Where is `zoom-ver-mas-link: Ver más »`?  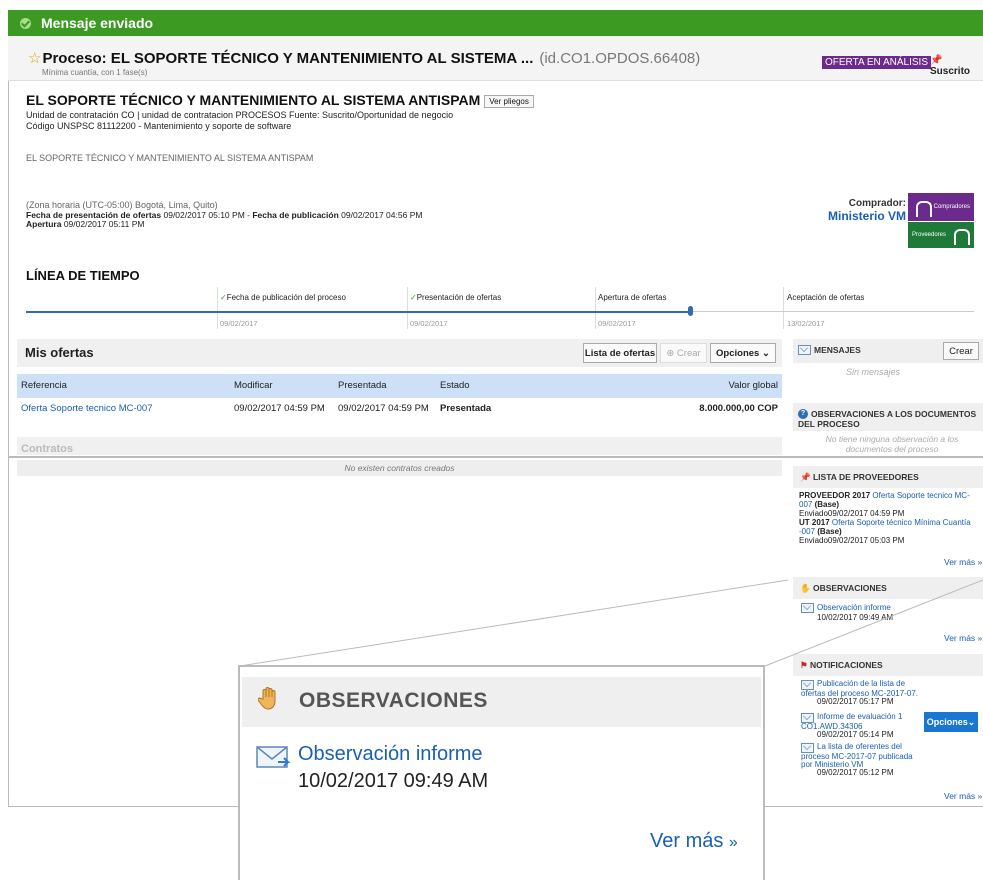
zoom-ver-mas-link: Ver más » is located at coordinates (694, 841).